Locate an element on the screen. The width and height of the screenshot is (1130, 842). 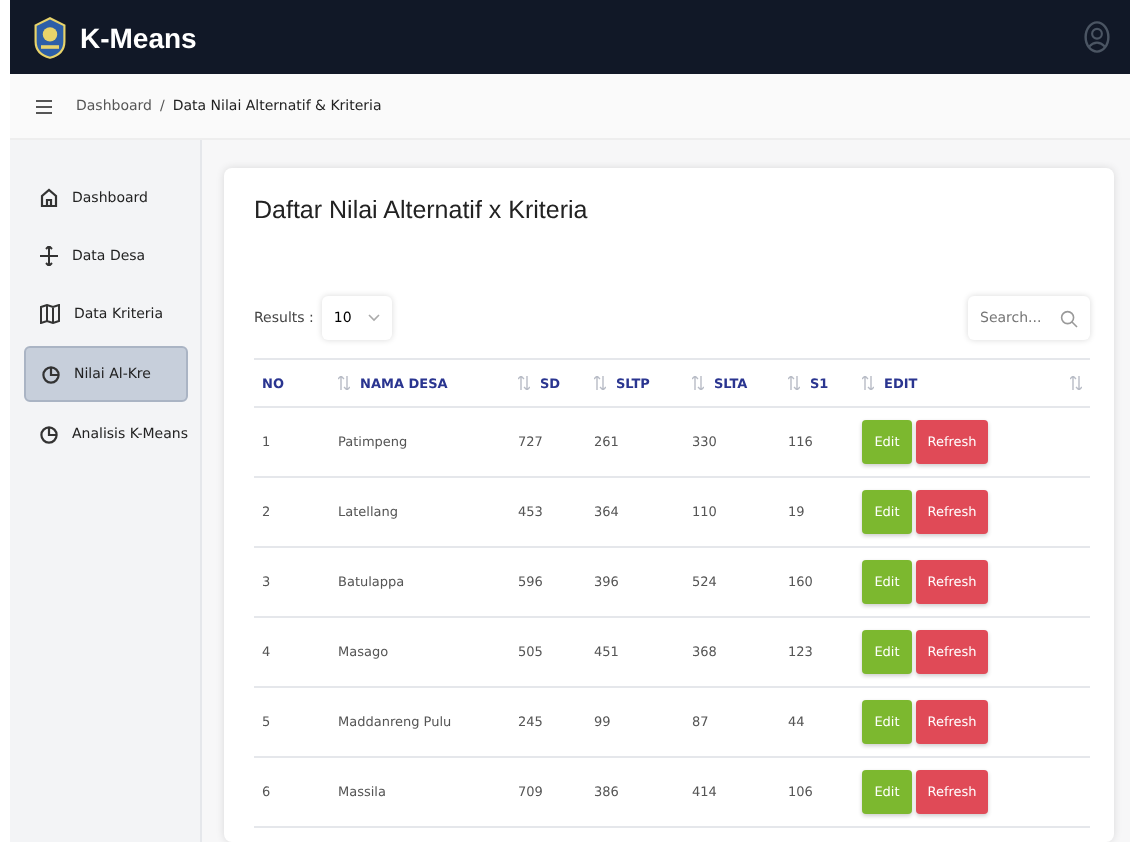
user-icon is located at coordinates (1097, 37).